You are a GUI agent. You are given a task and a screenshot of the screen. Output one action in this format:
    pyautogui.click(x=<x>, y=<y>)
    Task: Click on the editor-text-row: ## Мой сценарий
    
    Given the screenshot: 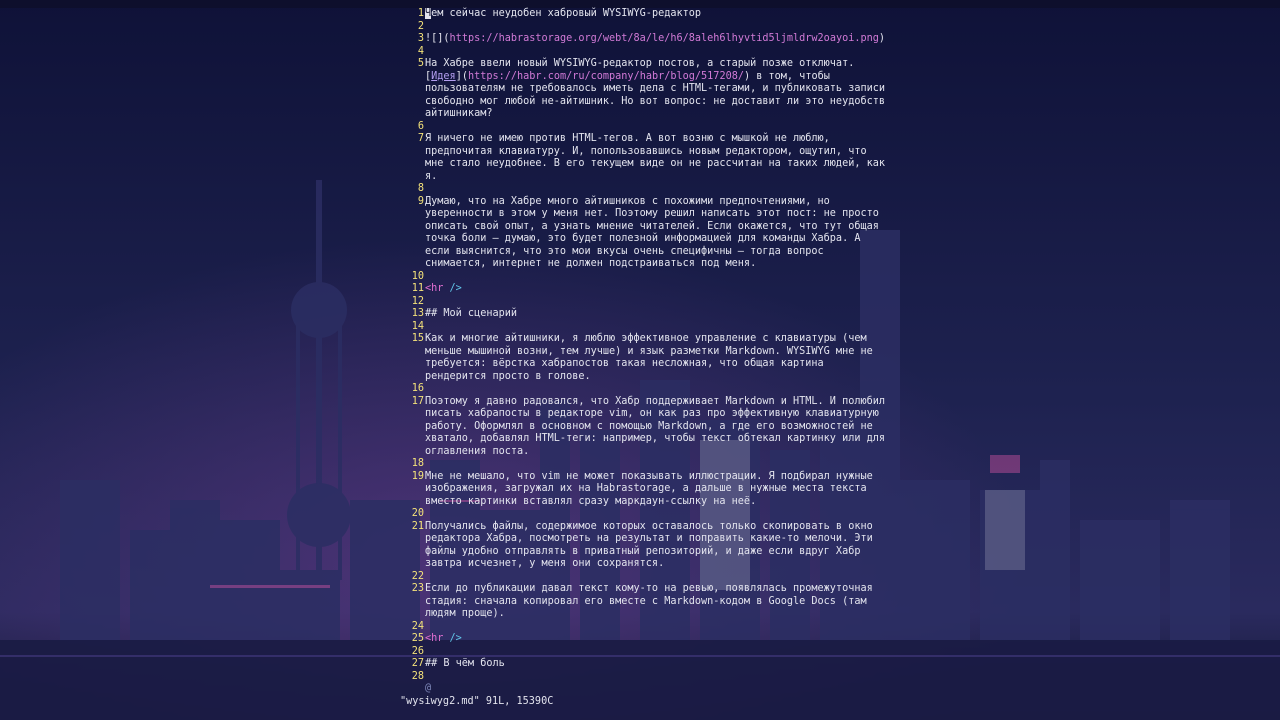 What is the action you would take?
    pyautogui.click(x=471, y=313)
    